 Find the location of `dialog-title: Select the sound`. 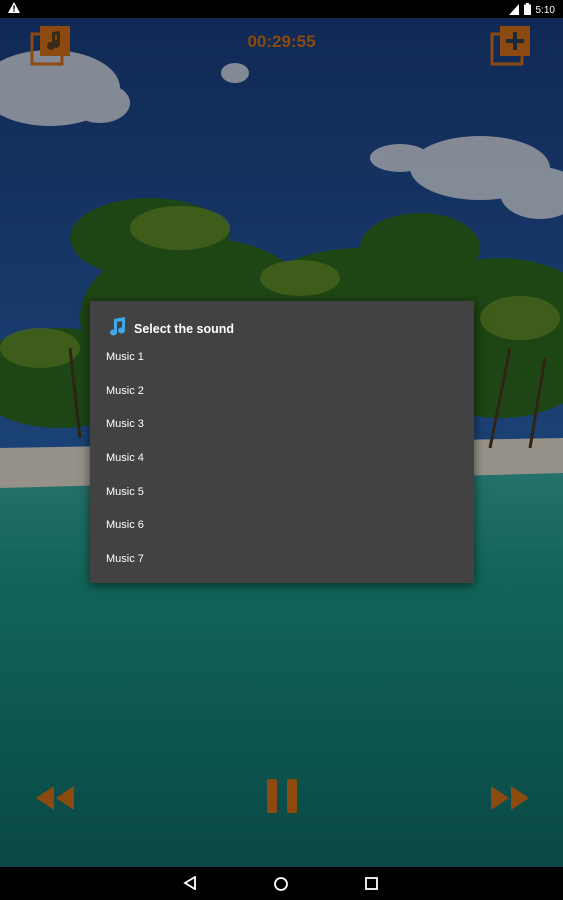

dialog-title: Select the sound is located at coordinates (184, 328).